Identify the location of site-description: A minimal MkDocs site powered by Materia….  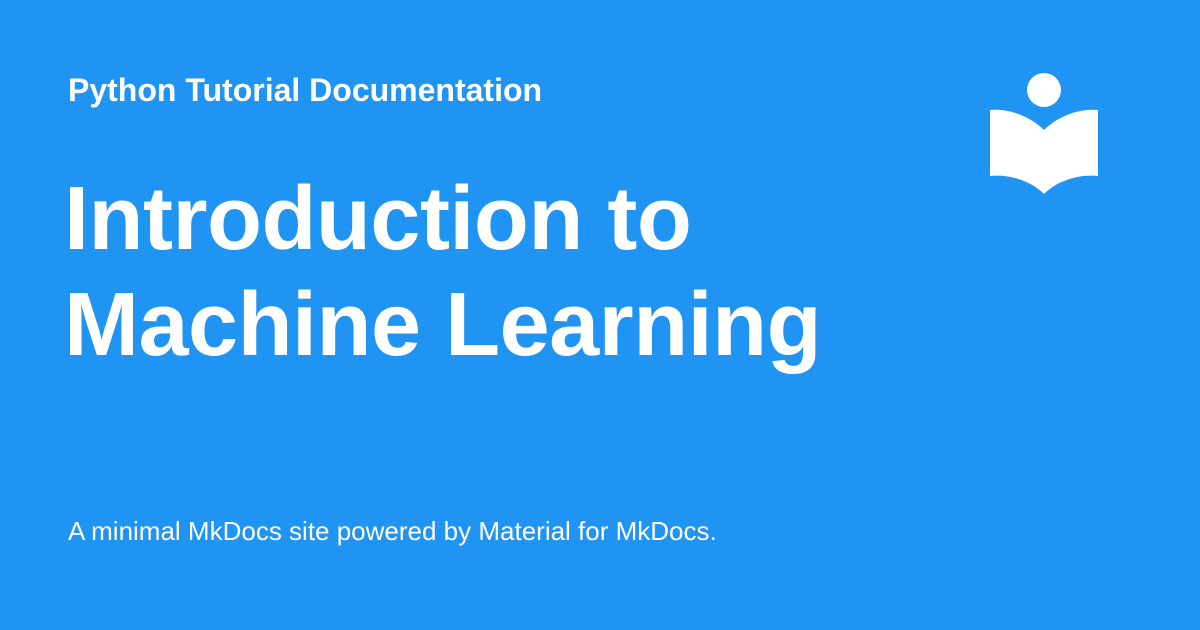
(392, 531).